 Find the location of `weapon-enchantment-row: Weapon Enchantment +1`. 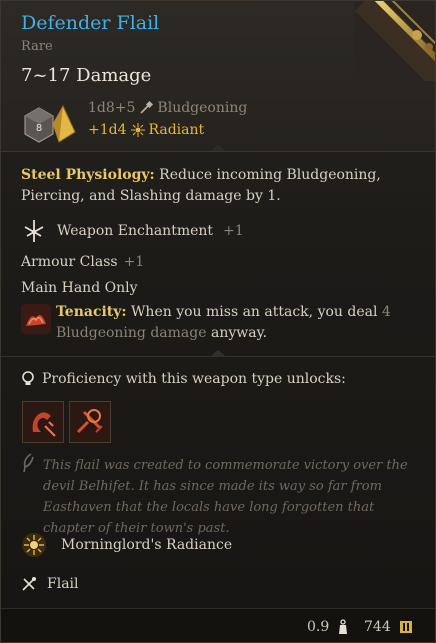

weapon-enchantment-row: Weapon Enchantment +1 is located at coordinates (132, 231).